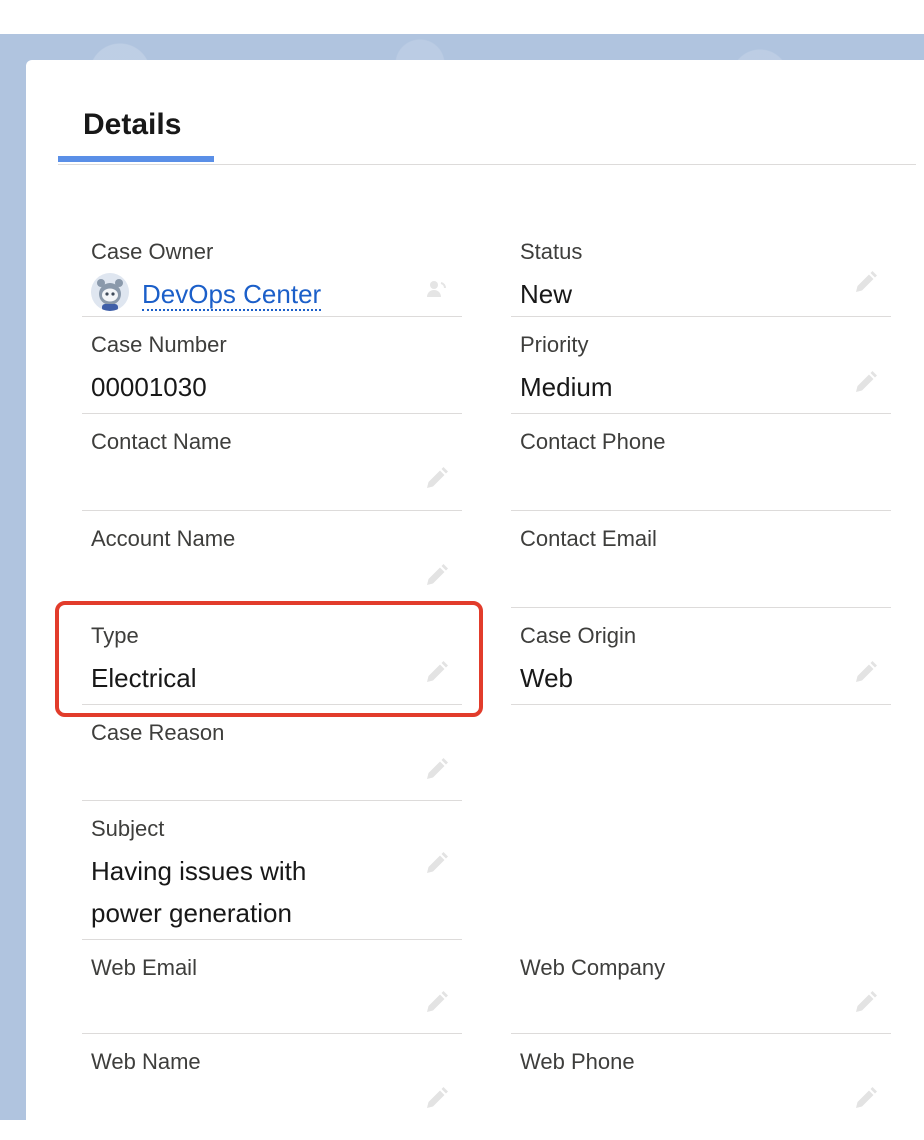 Image resolution: width=924 pixels, height=1140 pixels. Describe the element at coordinates (132, 125) in the screenshot. I see `tab-details: Details` at that location.